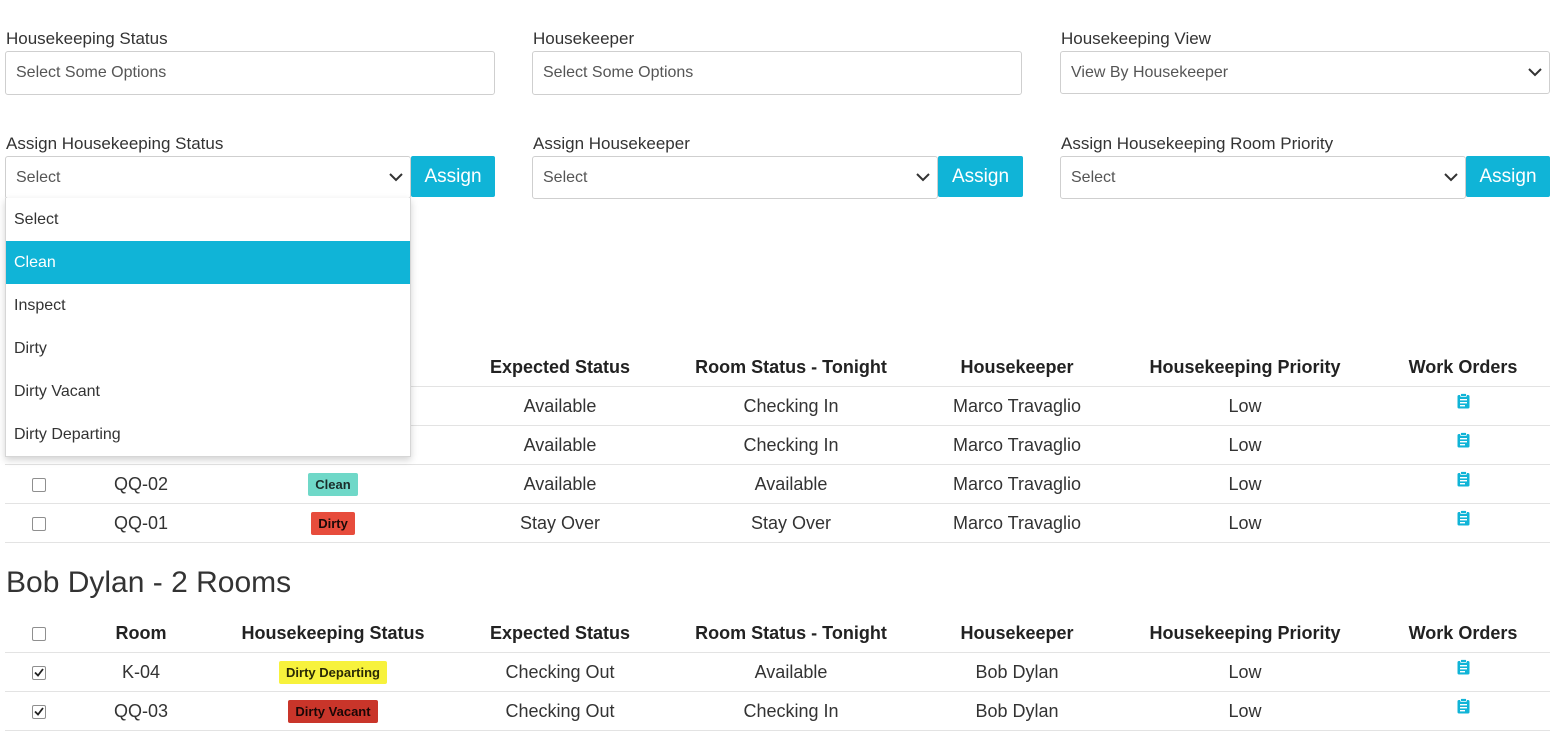 Image resolution: width=1567 pixels, height=744 pixels. What do you see at coordinates (141, 672) in the screenshot?
I see `room-cell: K-04` at bounding box center [141, 672].